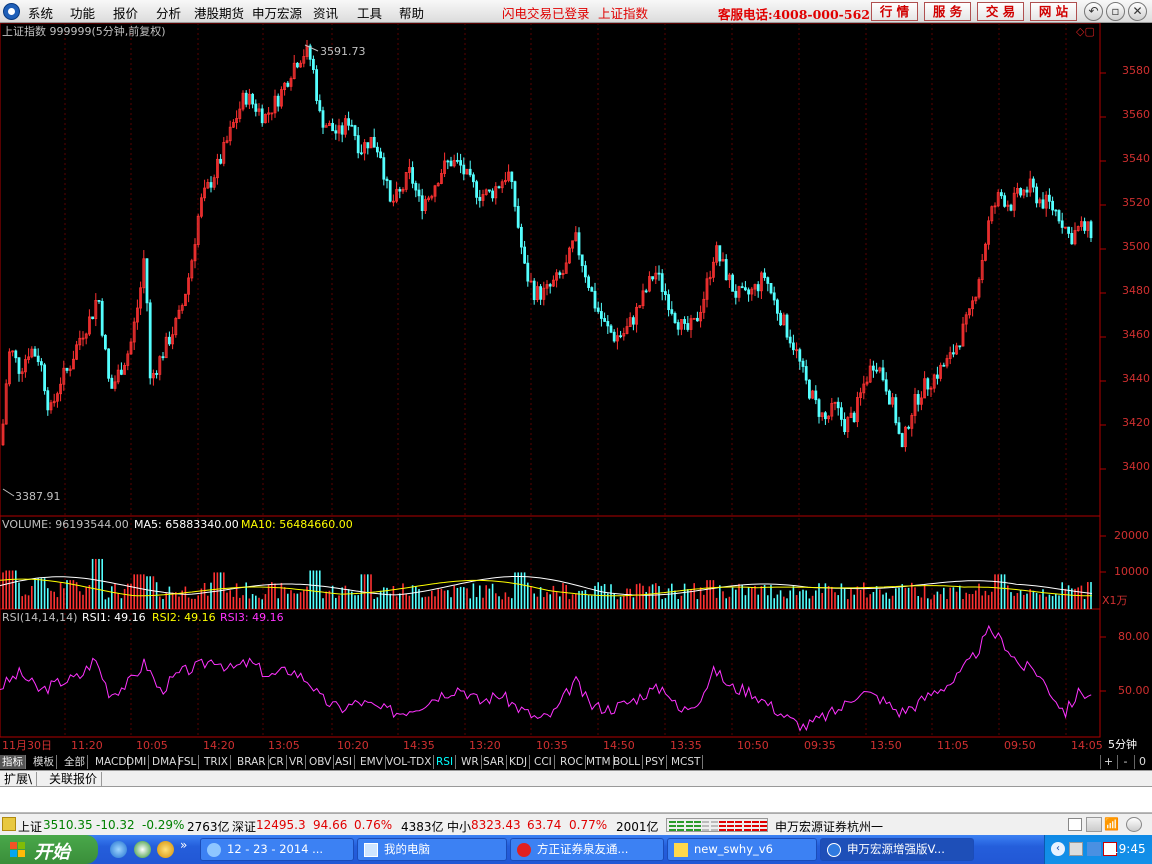 This screenshot has width=1152, height=864. I want to click on tab-emv: EMV, so click(372, 762).